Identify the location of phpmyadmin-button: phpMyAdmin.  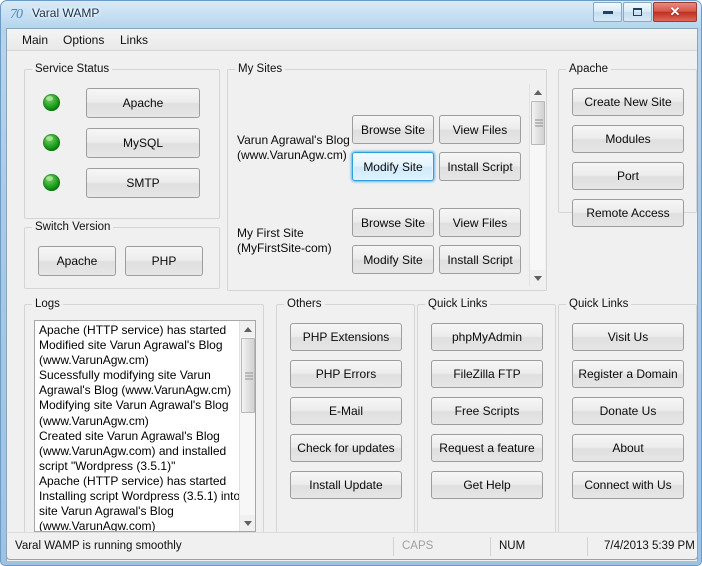
(487, 337).